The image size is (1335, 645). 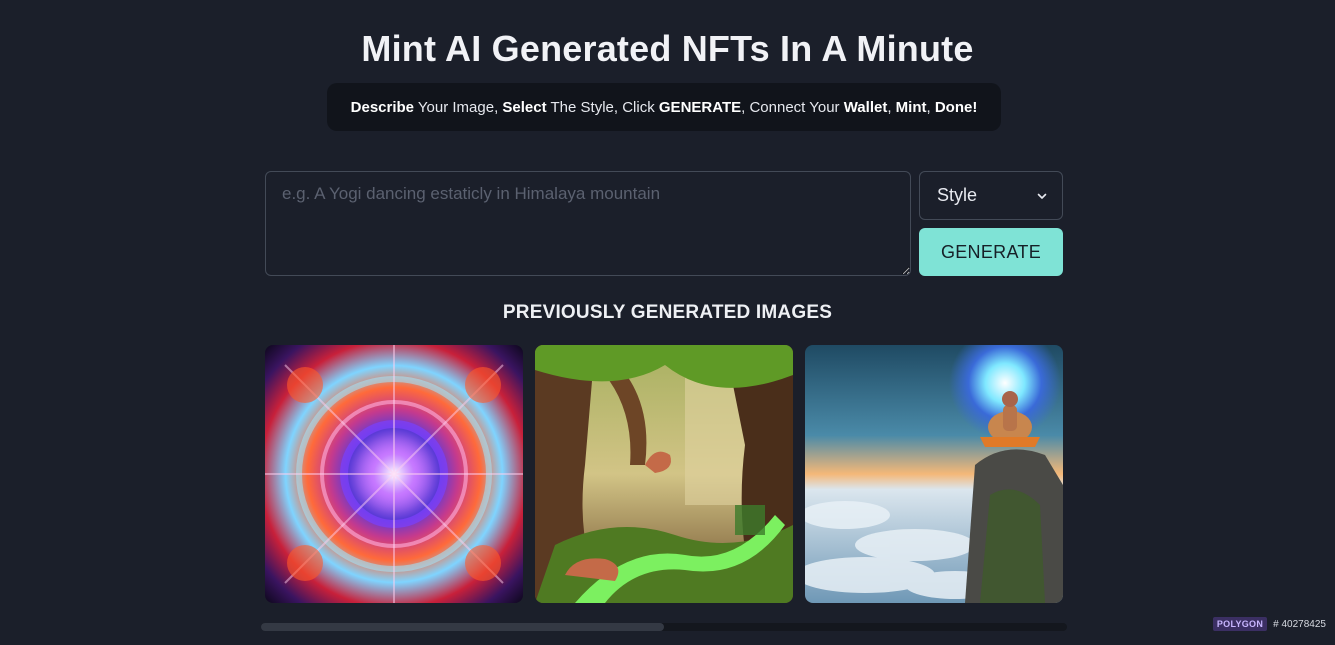 I want to click on instruction-step-0: Describe, so click(x=382, y=107).